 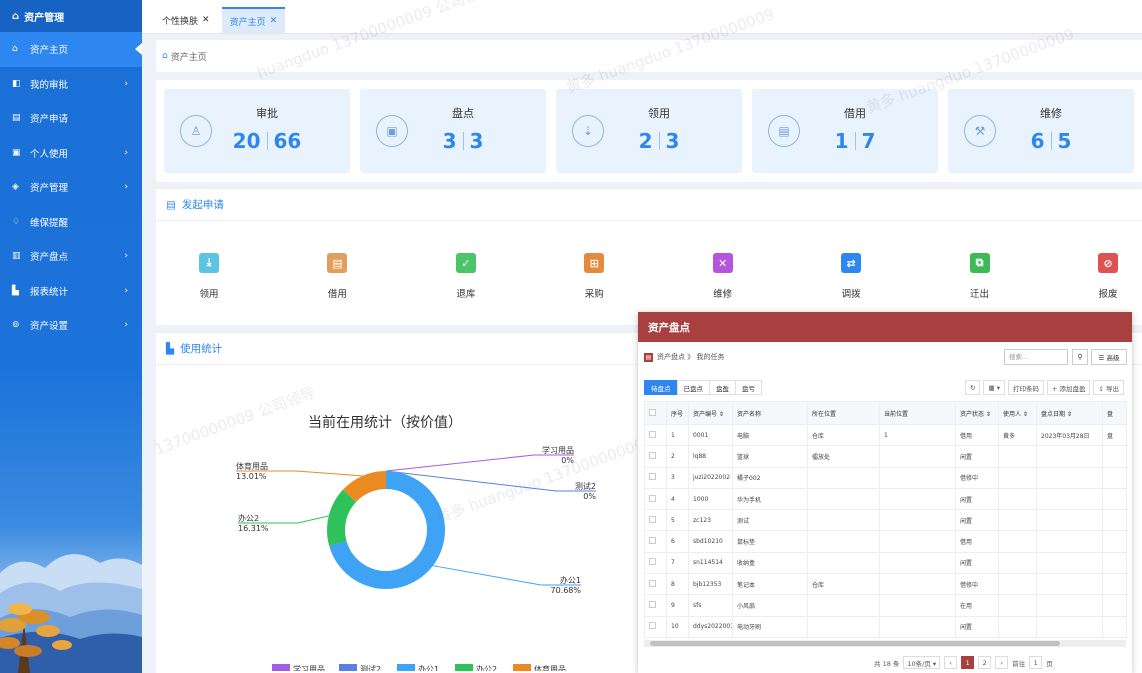 What do you see at coordinates (845, 131) in the screenshot?
I see `stat-card-3: ▤ 借用 1 7` at bounding box center [845, 131].